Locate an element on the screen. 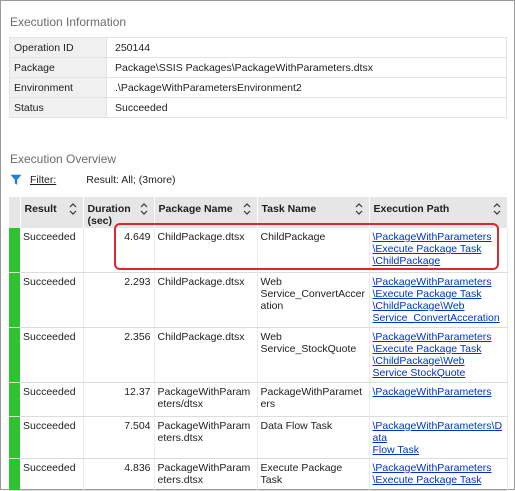 This screenshot has height=491, width=515. info-value: Succeeded is located at coordinates (306, 107).